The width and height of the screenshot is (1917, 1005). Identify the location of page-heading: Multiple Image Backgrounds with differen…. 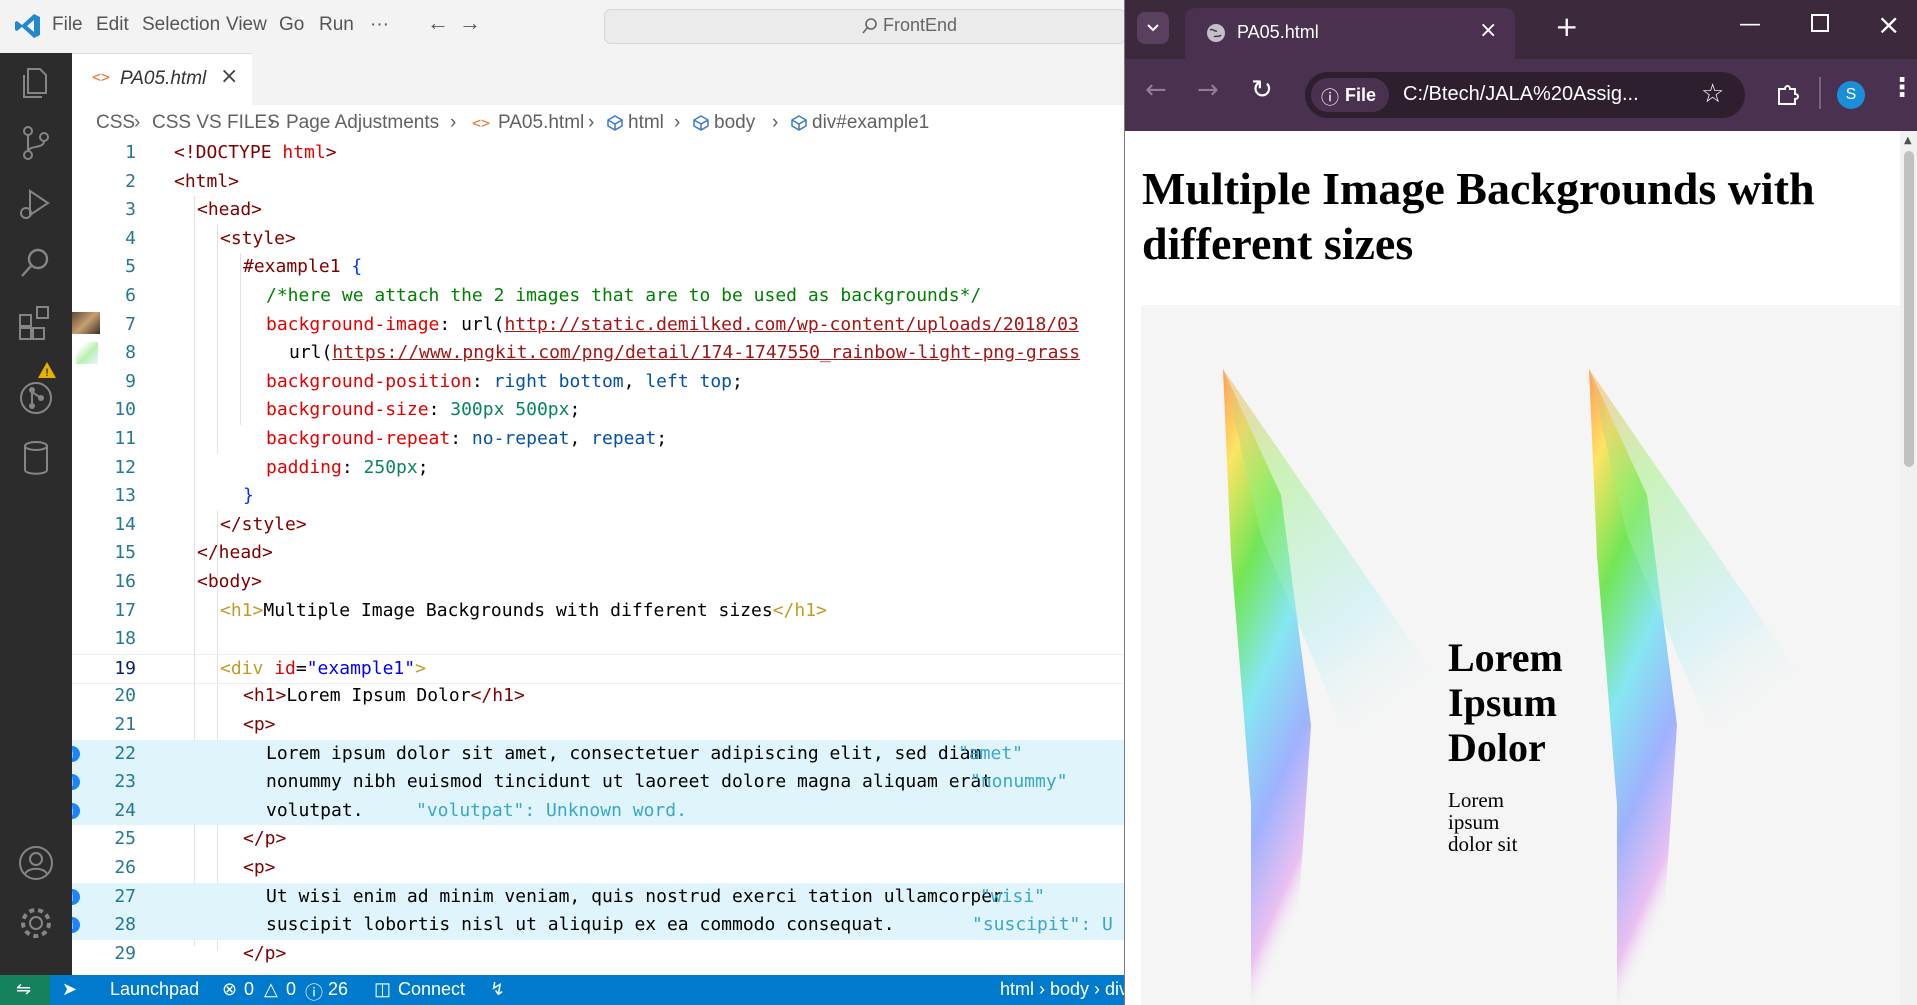
(1478, 216).